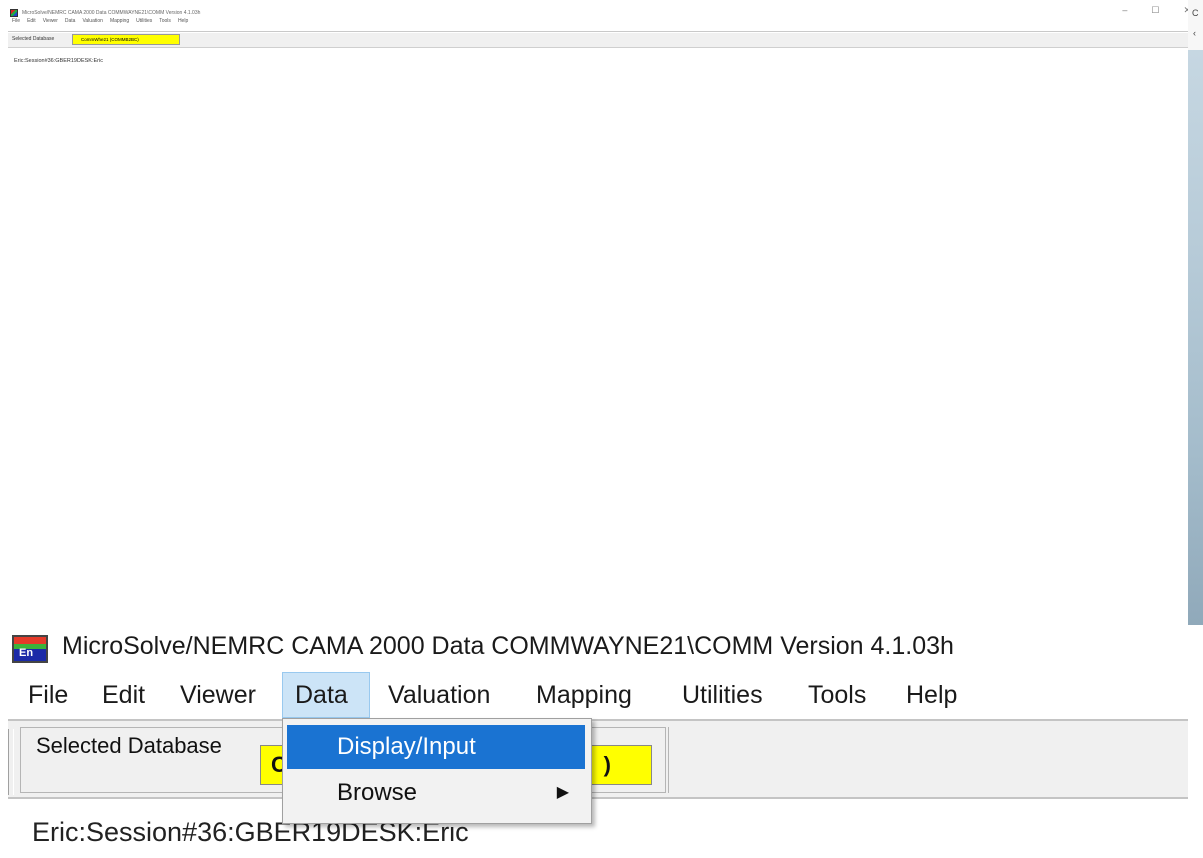  I want to click on mini-menu-utilities: Utilities, so click(144, 21).